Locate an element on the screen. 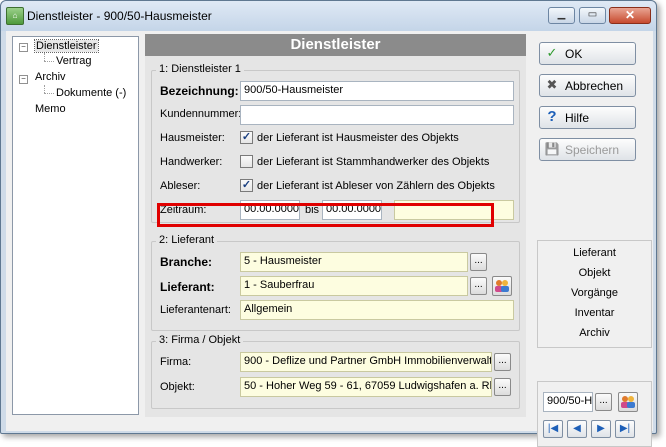 This screenshot has width=666, height=447. save-button: 💾 Speichern is located at coordinates (587, 149).